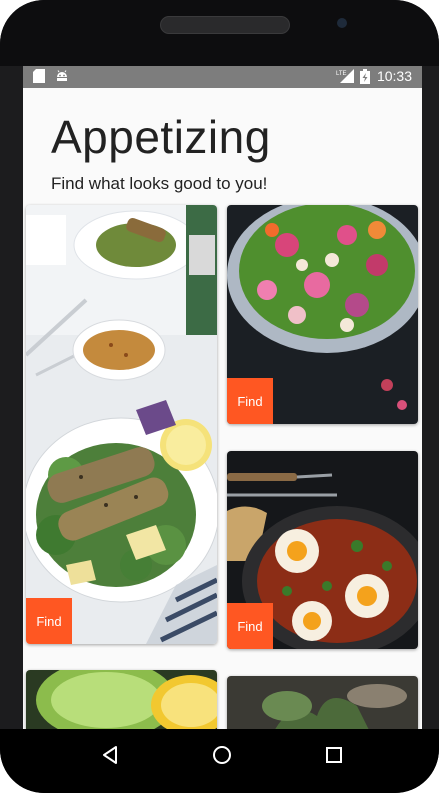 The width and height of the screenshot is (439, 793). What do you see at coordinates (49, 621) in the screenshot?
I see `find-button-1: Find` at bounding box center [49, 621].